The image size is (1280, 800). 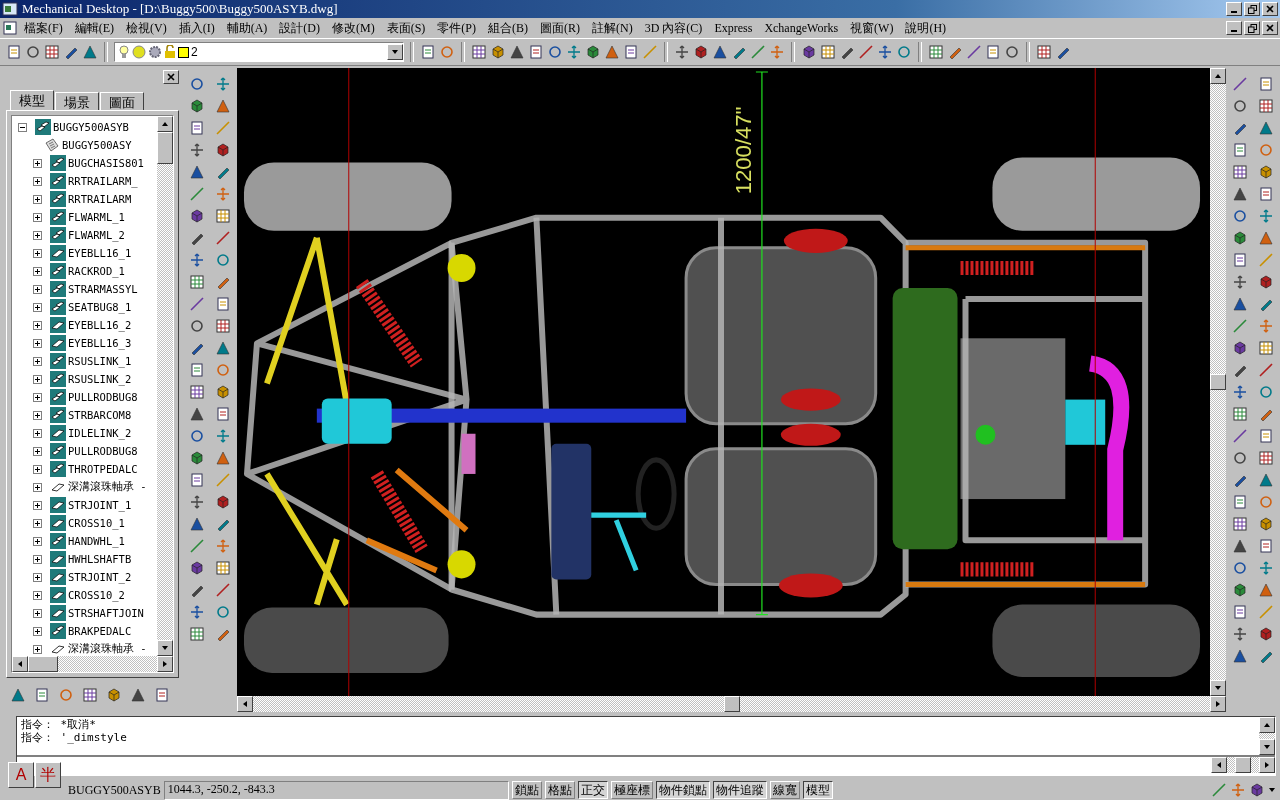 What do you see at coordinates (97, 145) in the screenshot?
I see `tree-item-label: BUGGY500ASY` at bounding box center [97, 145].